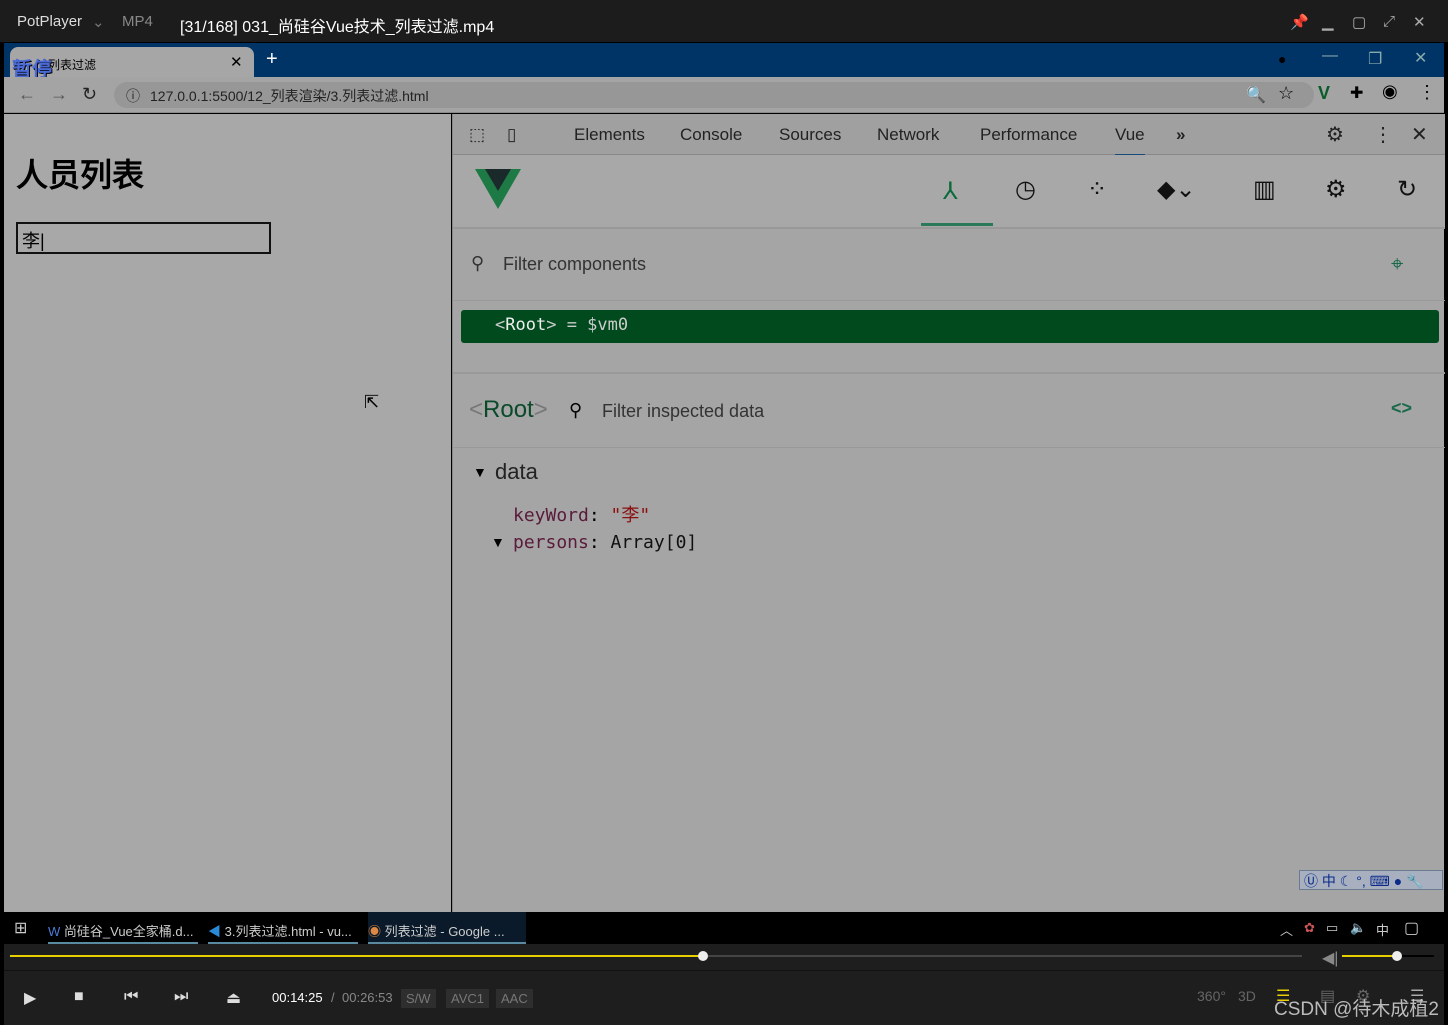  What do you see at coordinates (514, 998) in the screenshot?
I see `badge-audio-codec: AAC` at bounding box center [514, 998].